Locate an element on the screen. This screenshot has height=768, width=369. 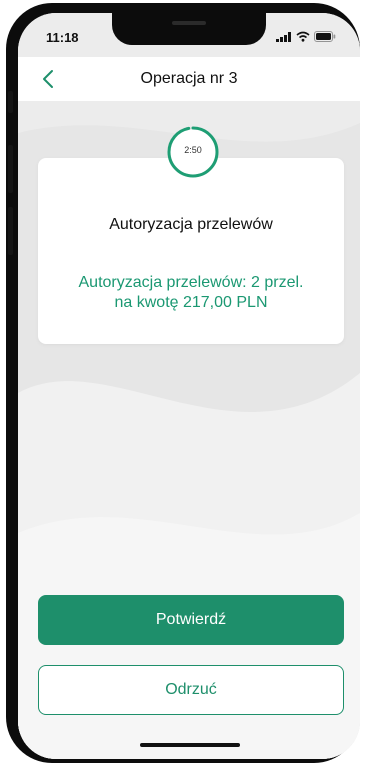
mute-switch is located at coordinates (10, 102).